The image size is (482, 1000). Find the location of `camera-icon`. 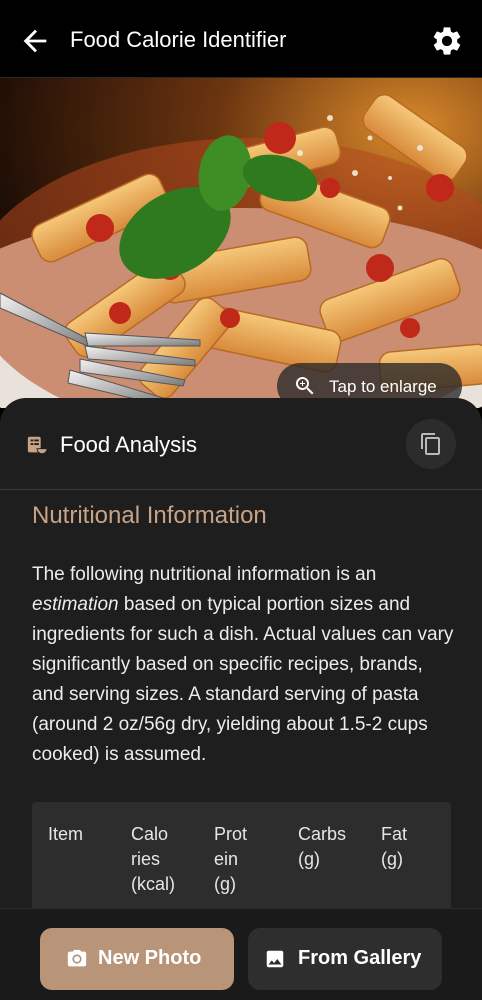

camera-icon is located at coordinates (77, 958).